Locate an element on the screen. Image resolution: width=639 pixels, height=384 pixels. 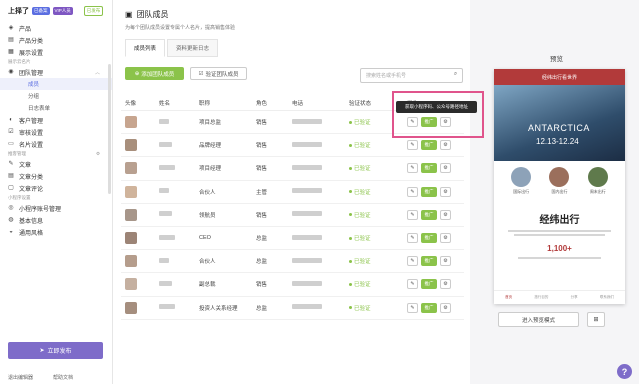
sidebar-subitem-log-form: 日志表单 is located at coordinates (56, 108).